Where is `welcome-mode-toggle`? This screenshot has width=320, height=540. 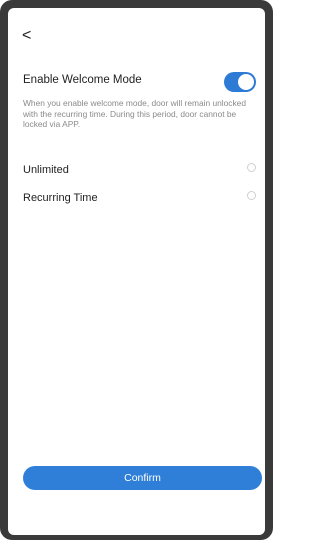
welcome-mode-toggle is located at coordinates (240, 82).